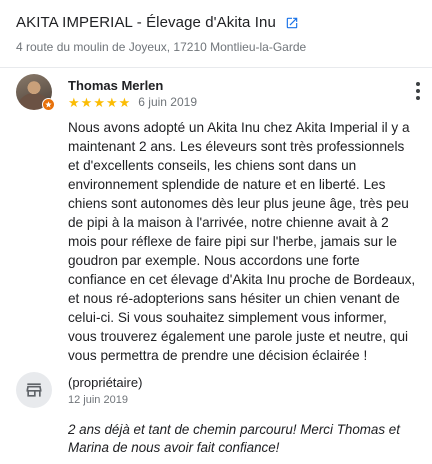 The height and width of the screenshot is (464, 432). I want to click on title-row: AKITA IMPERIAL - Élevage d'Akita Inu, so click(219, 22).